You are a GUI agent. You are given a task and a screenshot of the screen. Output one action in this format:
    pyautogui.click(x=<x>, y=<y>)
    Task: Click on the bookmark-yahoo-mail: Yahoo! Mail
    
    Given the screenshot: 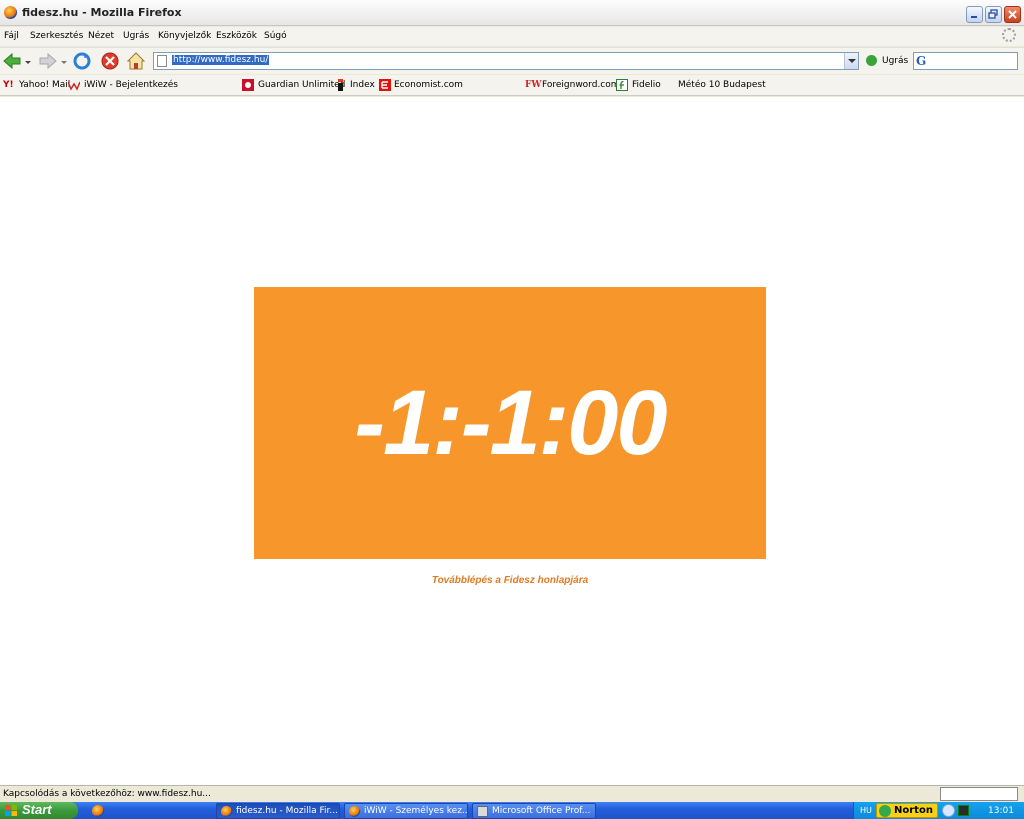 What is the action you would take?
    pyautogui.click(x=44, y=85)
    